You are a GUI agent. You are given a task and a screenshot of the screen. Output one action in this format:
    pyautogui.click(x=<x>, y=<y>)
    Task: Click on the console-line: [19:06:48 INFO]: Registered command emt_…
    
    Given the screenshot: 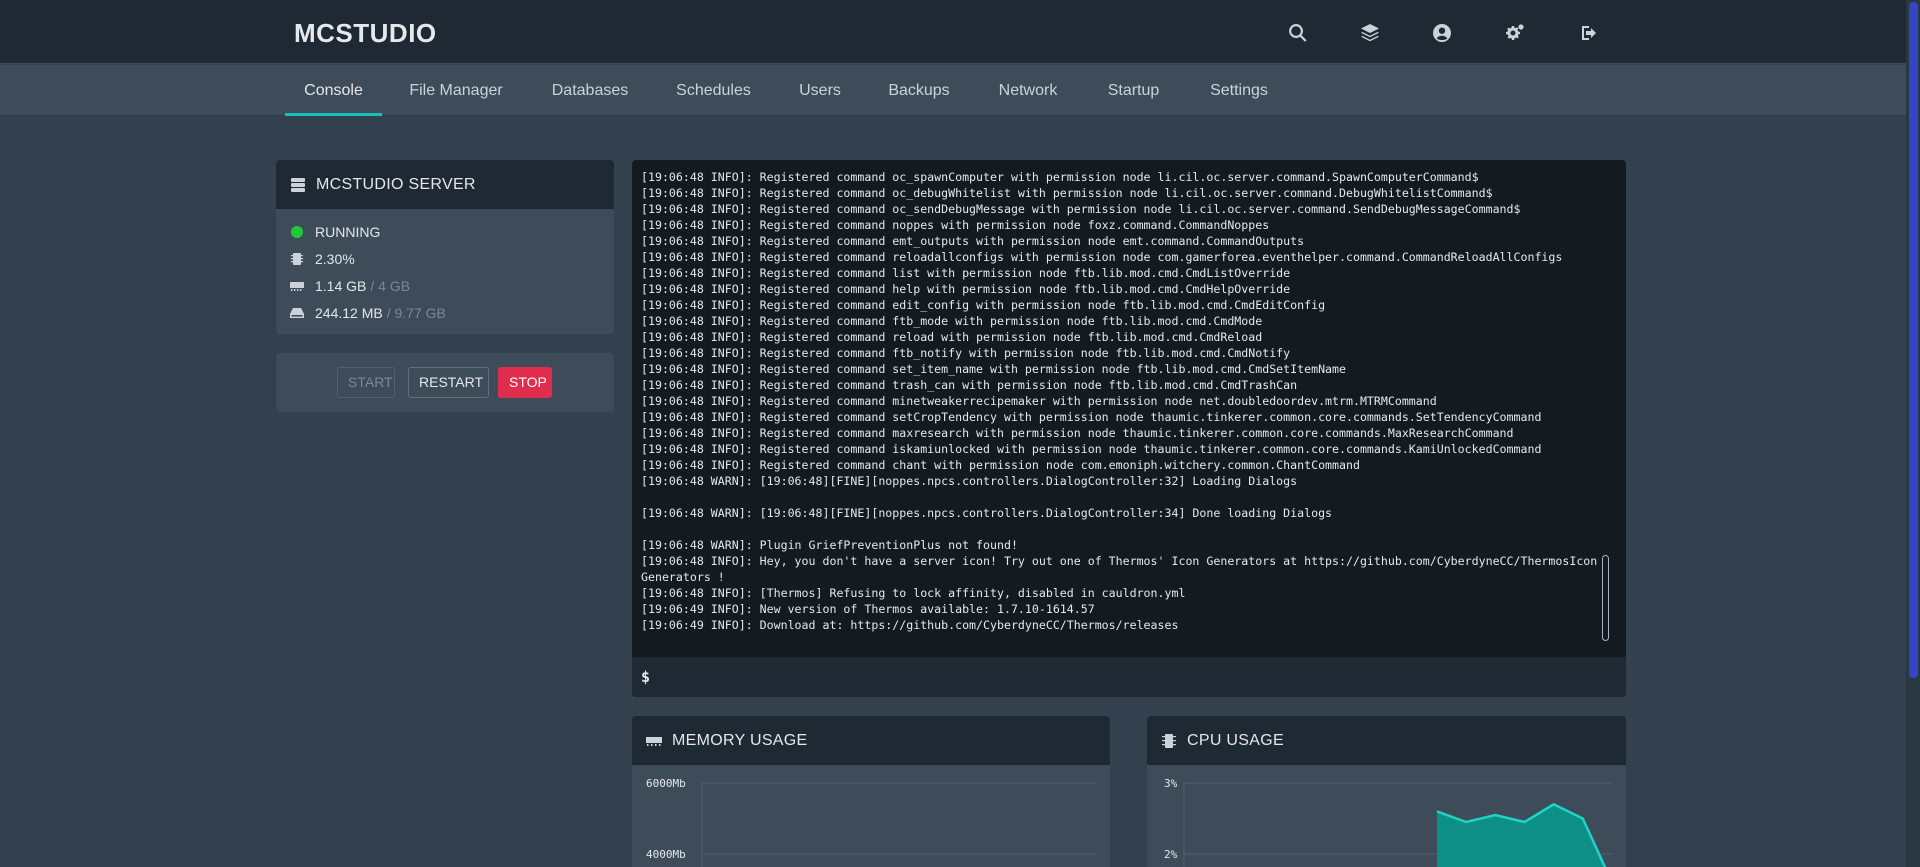 What is the action you would take?
    pyautogui.click(x=973, y=241)
    